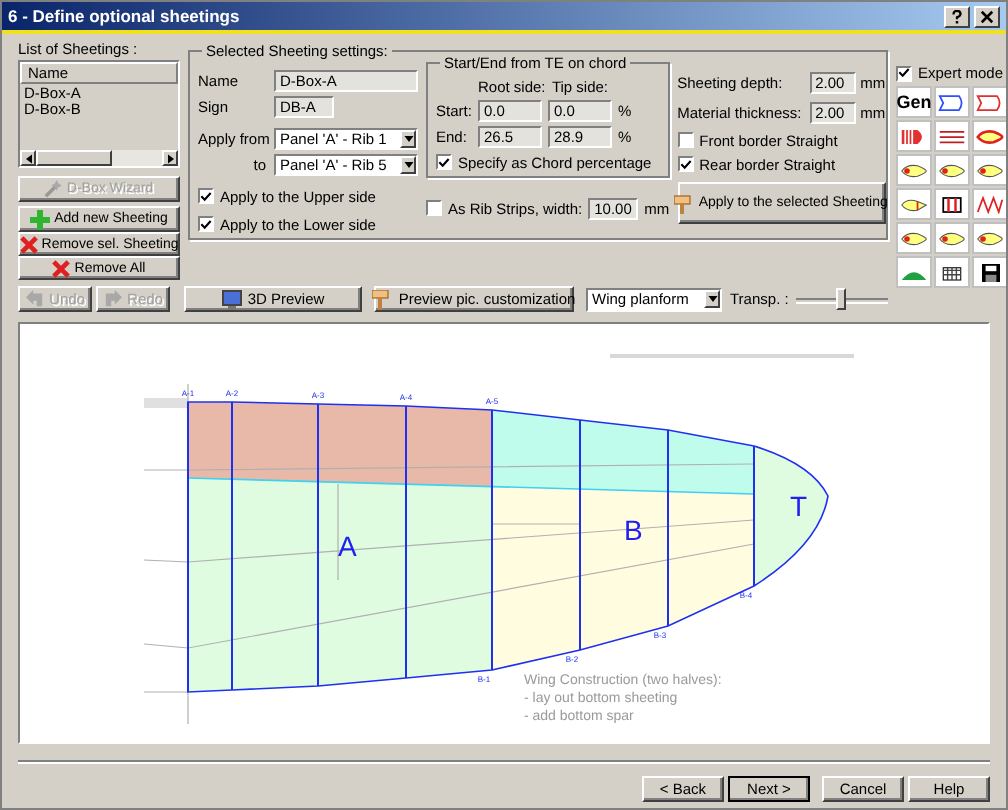 Image resolution: width=1008 pixels, height=810 pixels. I want to click on window-title: 6 - Define optional sheetings, so click(125, 16).